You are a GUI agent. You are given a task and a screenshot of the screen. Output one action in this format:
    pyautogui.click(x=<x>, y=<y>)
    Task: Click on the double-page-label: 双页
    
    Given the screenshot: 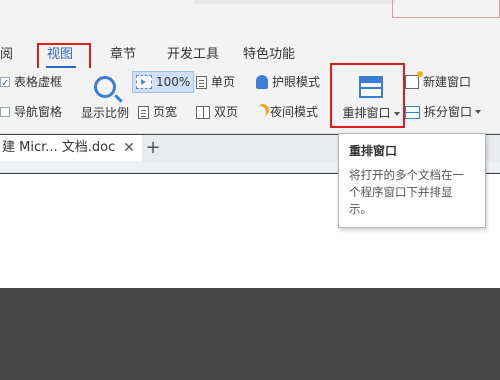 What is the action you would take?
    pyautogui.click(x=226, y=112)
    